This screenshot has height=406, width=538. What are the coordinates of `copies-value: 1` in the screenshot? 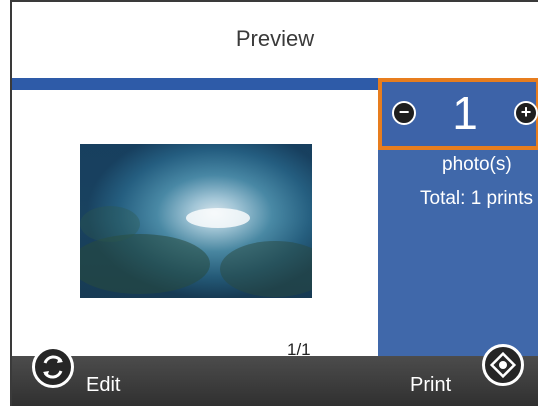 It's located at (465, 113).